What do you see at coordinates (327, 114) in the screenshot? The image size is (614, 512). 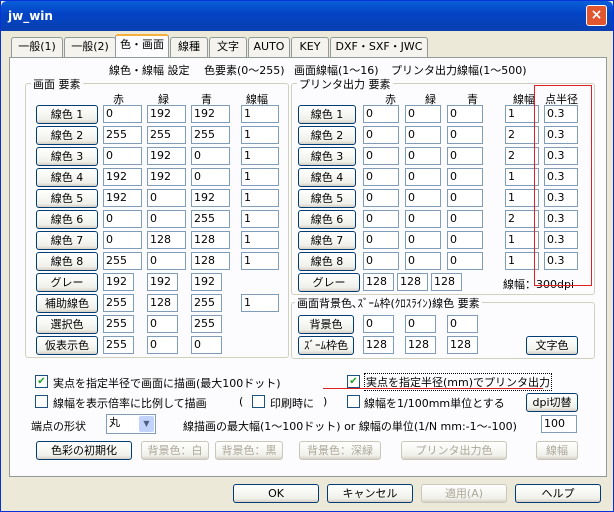 I see `printer-line-color-button: 線色 1` at bounding box center [327, 114].